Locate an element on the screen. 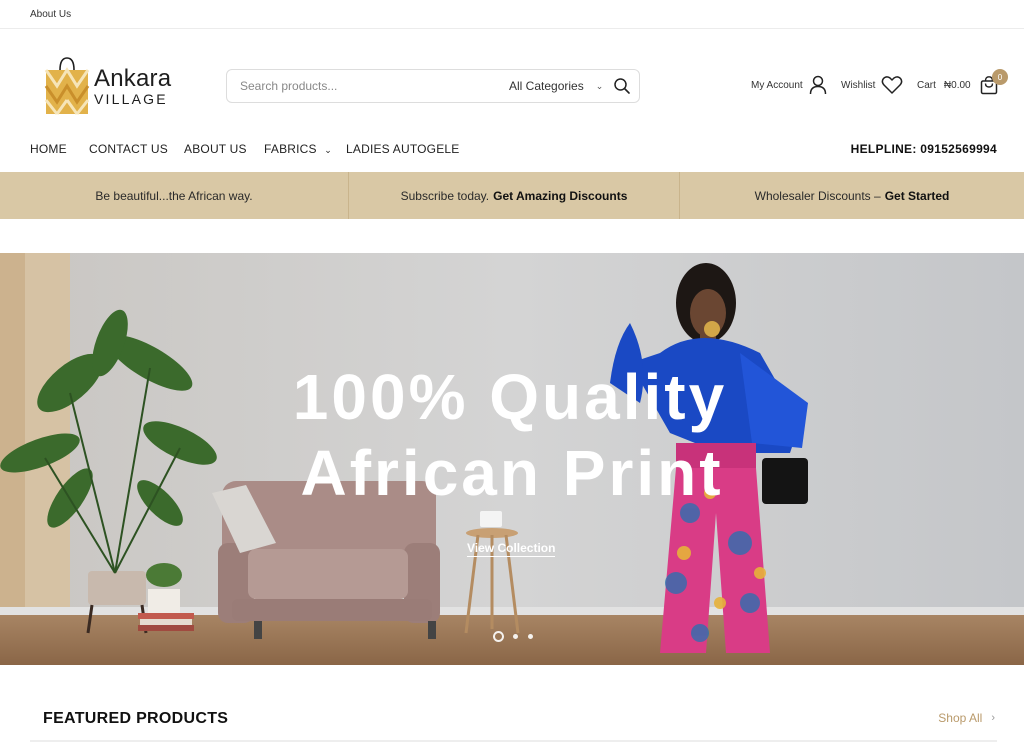 This screenshot has height=742, width=1024. promo-cell-wholesale: Wholesaler Discounts – Get Started is located at coordinates (852, 195).